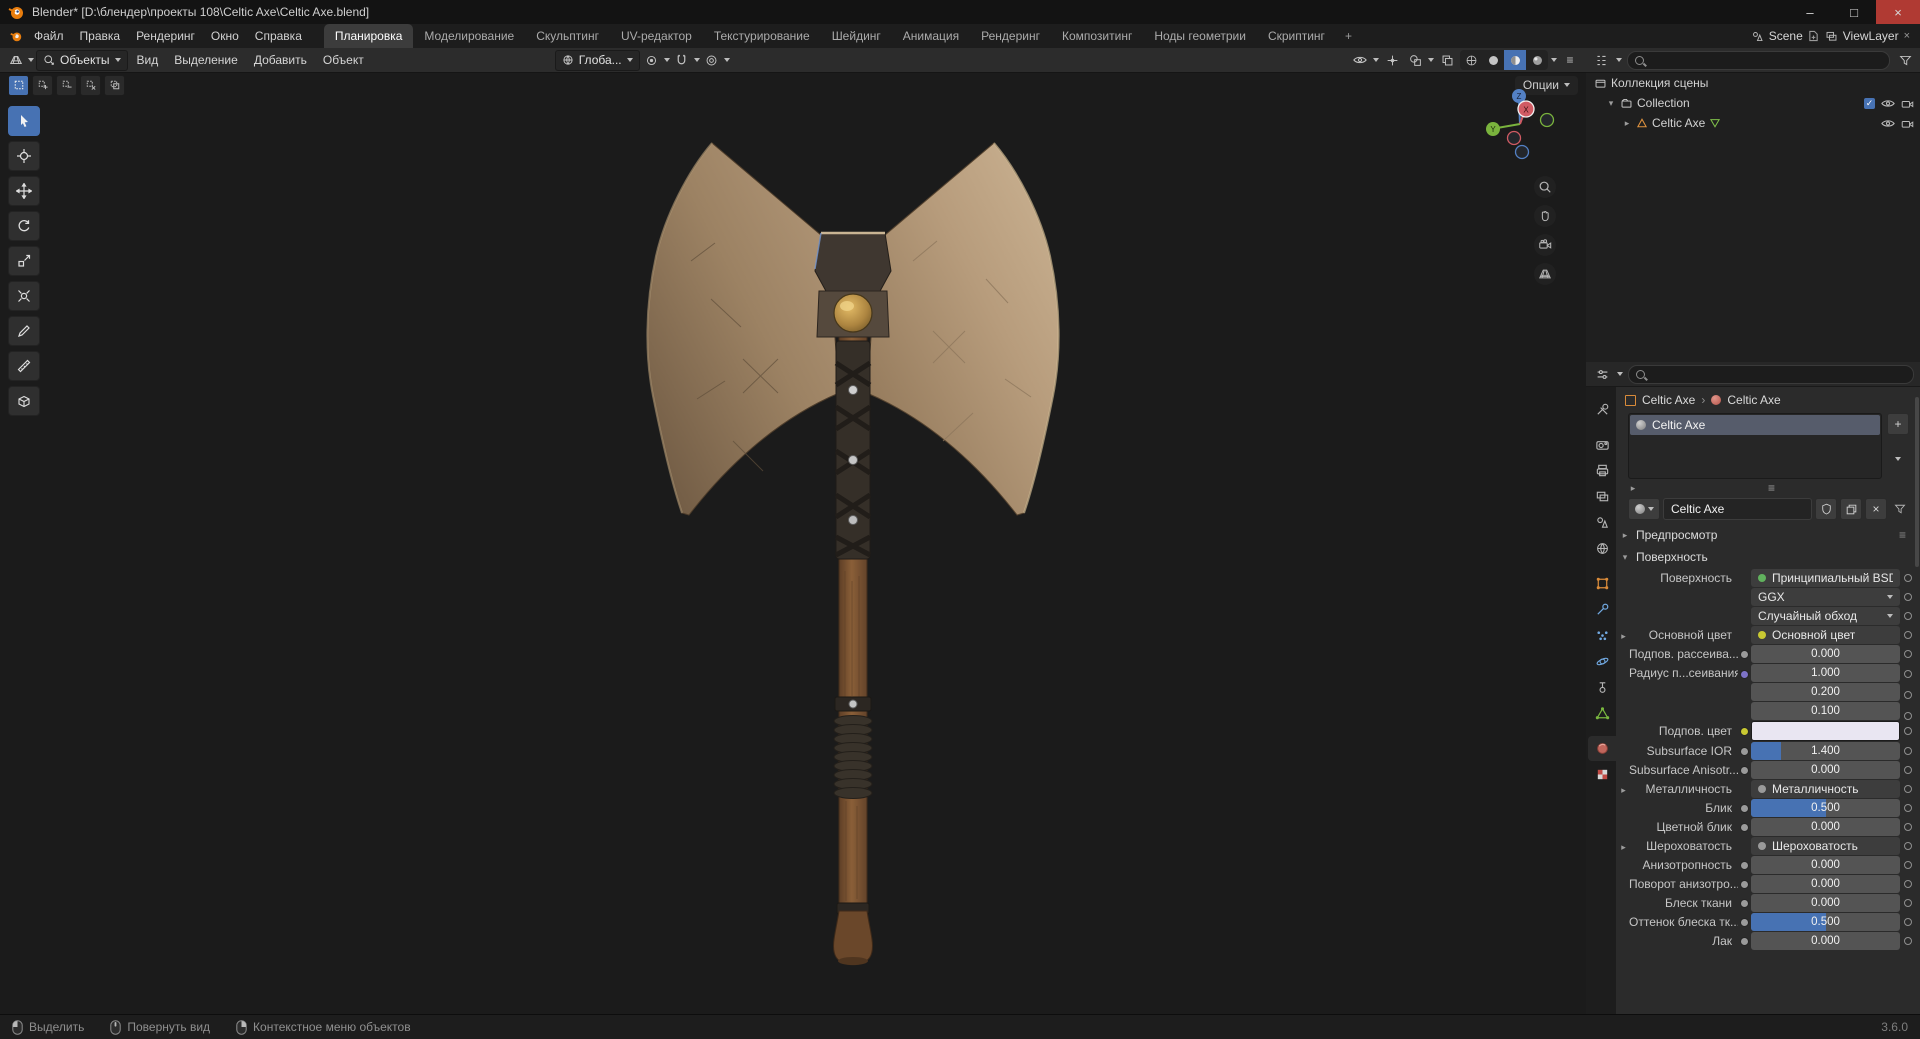 The image size is (1920, 1039). Describe the element at coordinates (726, 60) in the screenshot. I see `proportional-chevron-icon` at that location.